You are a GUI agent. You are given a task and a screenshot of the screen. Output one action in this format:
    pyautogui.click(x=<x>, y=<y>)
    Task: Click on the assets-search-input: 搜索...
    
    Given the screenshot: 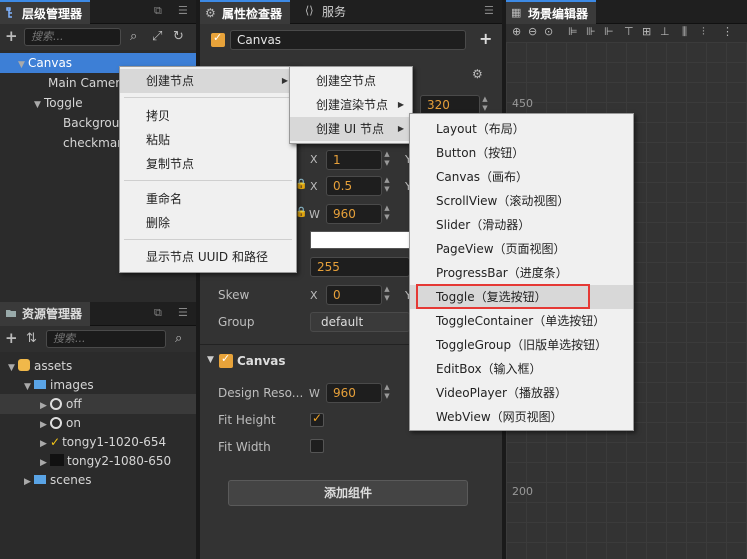 What is the action you would take?
    pyautogui.click(x=106, y=339)
    